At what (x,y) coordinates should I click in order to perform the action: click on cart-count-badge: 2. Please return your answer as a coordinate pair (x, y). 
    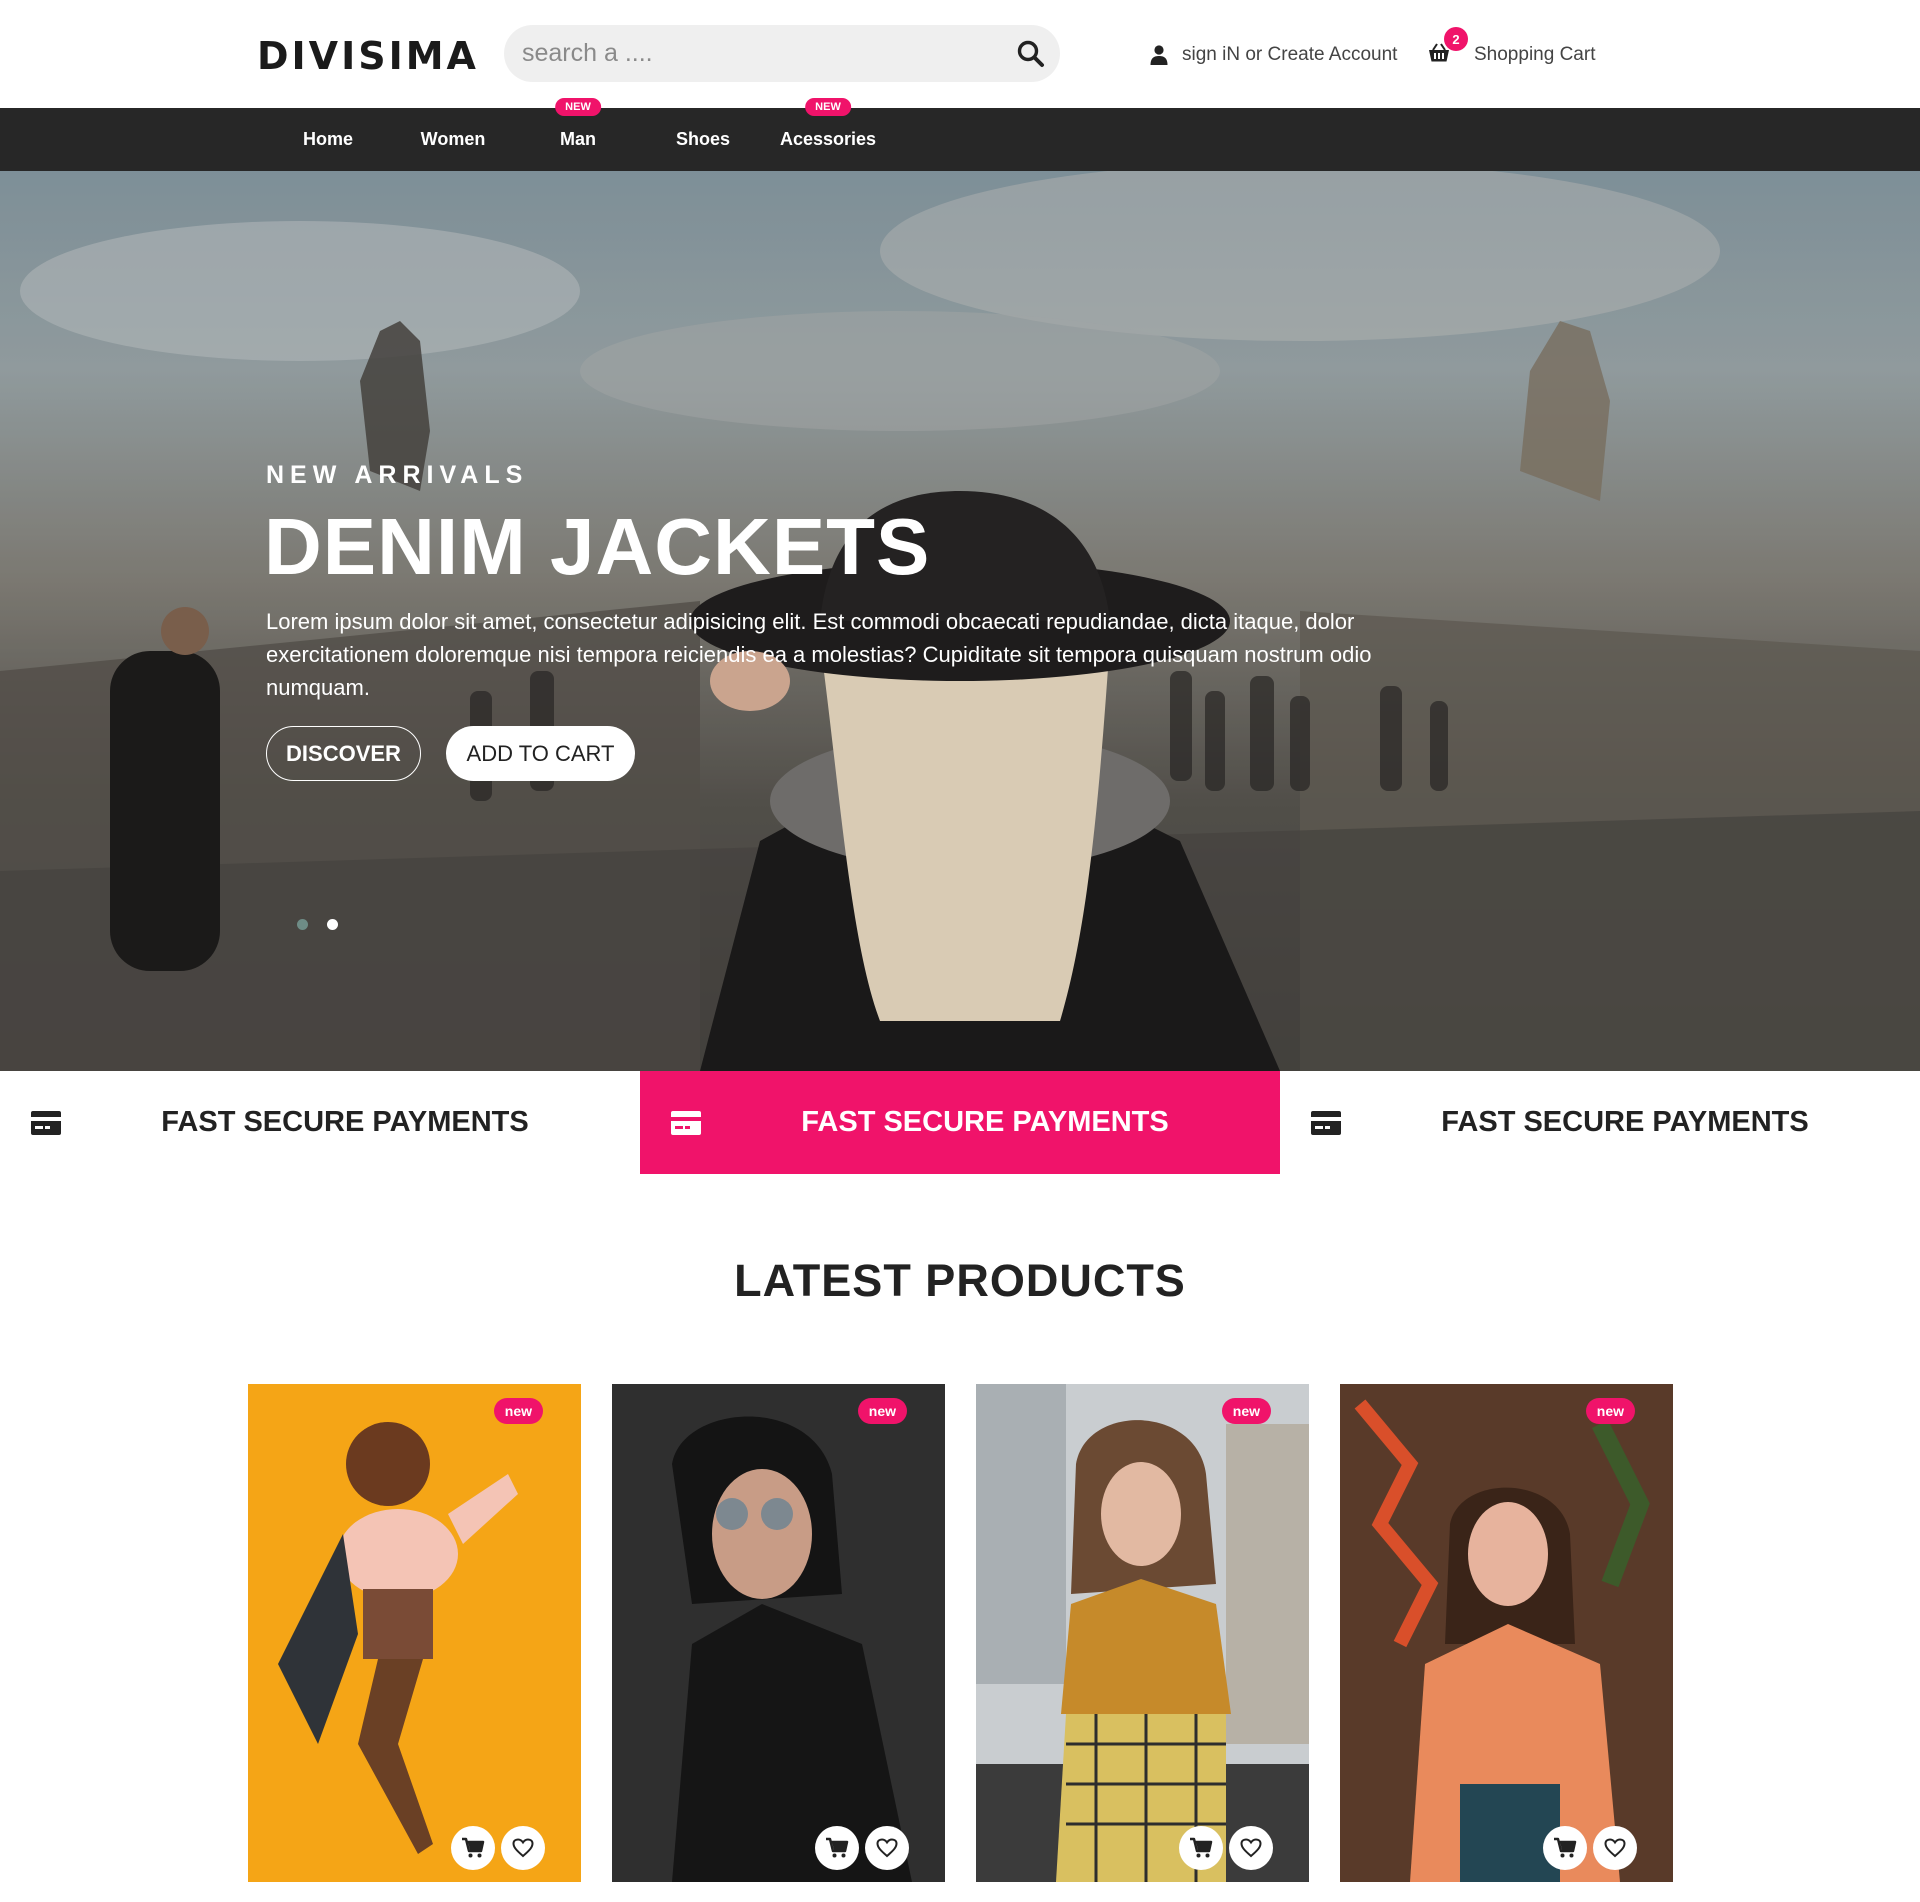
    Looking at the image, I should click on (1456, 39).